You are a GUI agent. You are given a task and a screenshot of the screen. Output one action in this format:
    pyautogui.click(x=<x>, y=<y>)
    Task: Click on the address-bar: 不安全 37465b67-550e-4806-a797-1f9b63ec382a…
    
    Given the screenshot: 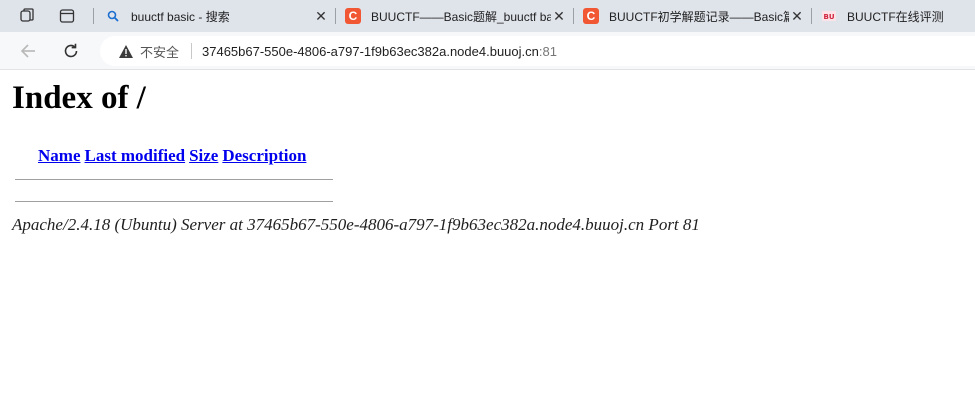 What is the action you would take?
    pyautogui.click(x=537, y=51)
    